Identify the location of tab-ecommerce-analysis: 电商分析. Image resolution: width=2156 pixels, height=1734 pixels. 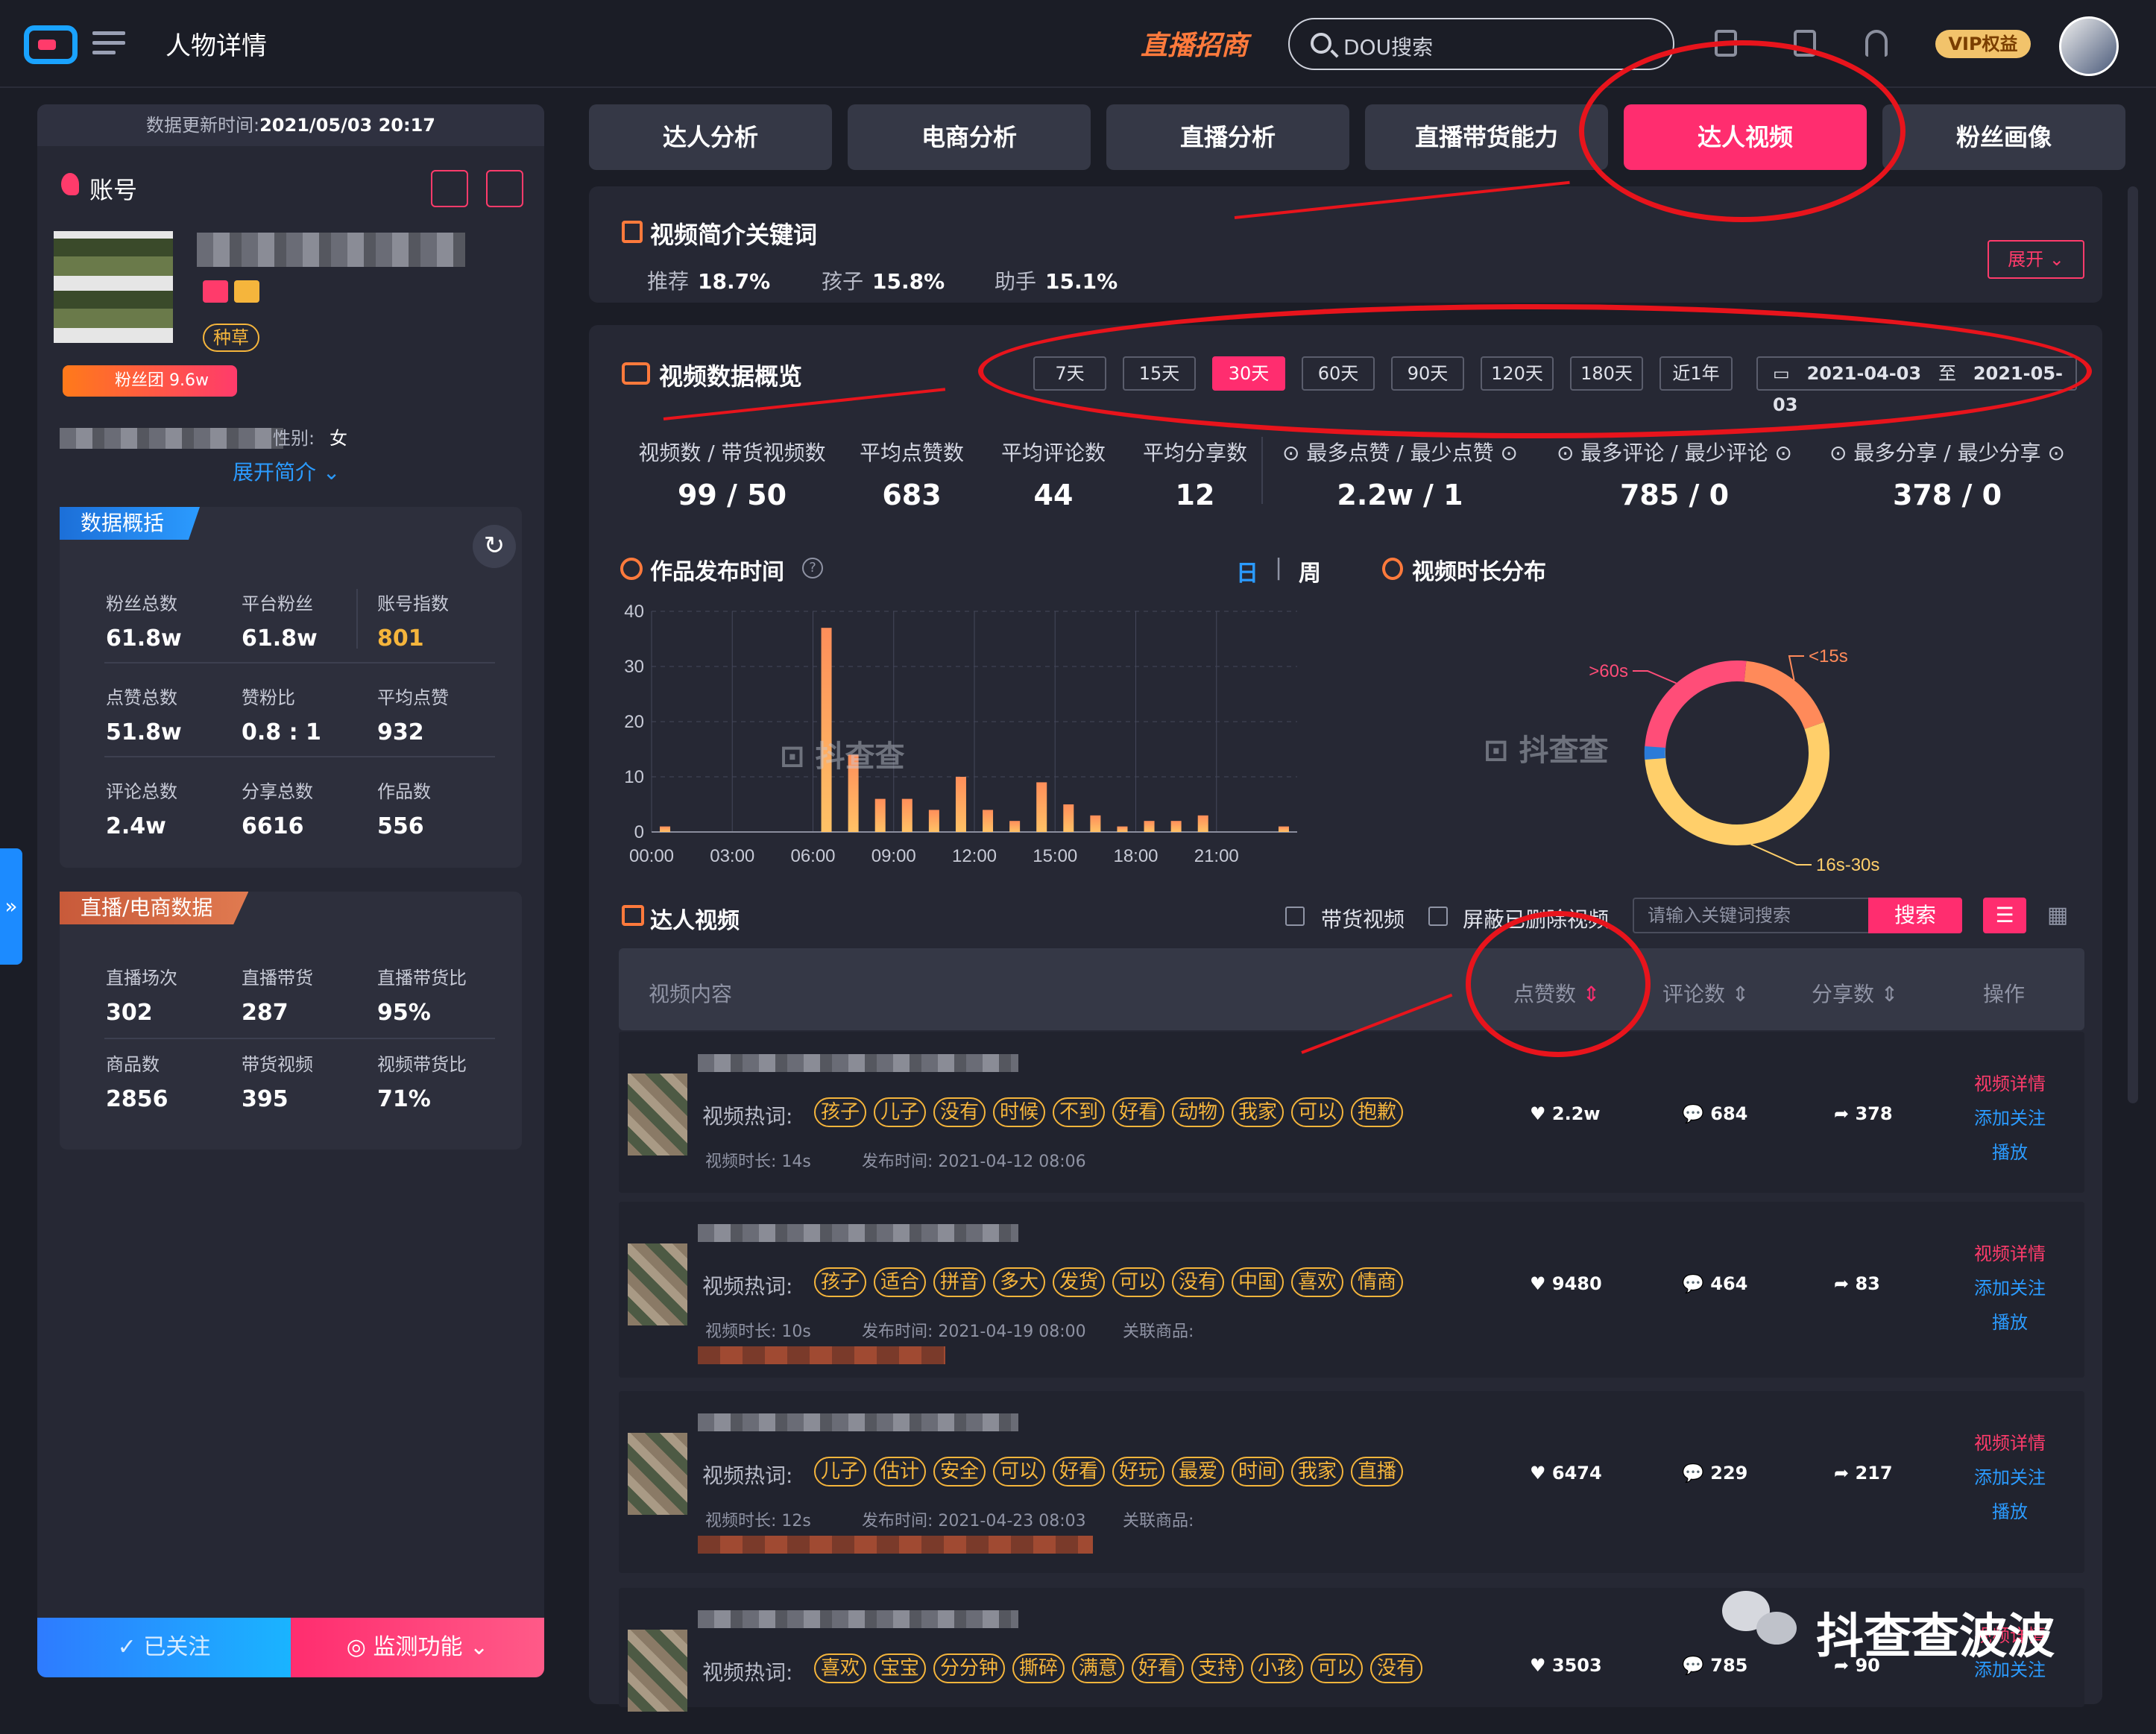
(969, 137).